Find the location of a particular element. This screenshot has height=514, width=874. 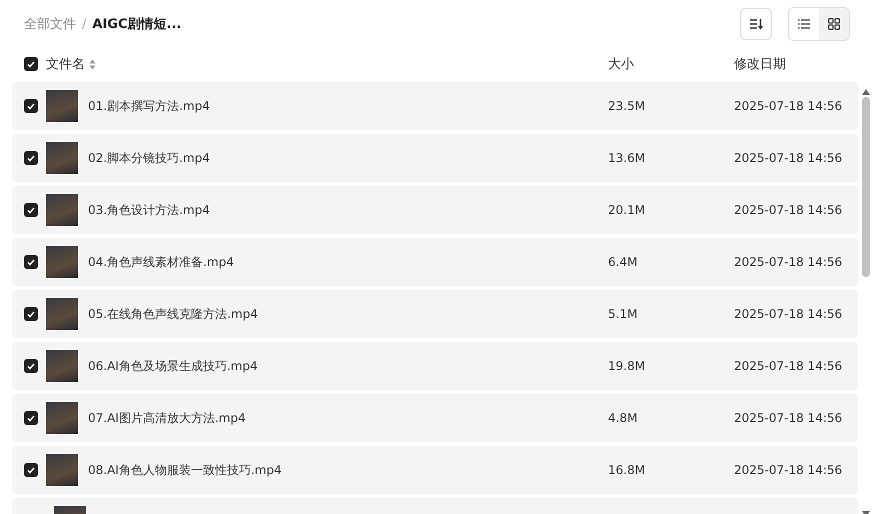

scrollbar-thumb is located at coordinates (866, 187).